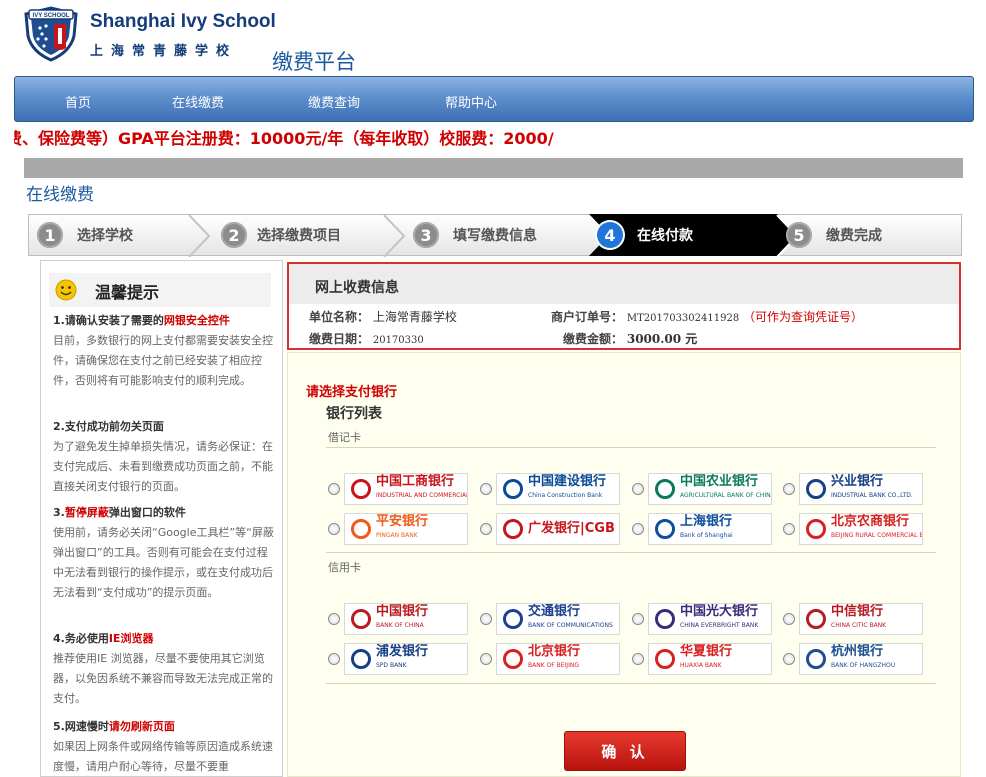  Describe the element at coordinates (198, 101) in the screenshot. I see `nav-online-payment: 在线缴费` at that location.